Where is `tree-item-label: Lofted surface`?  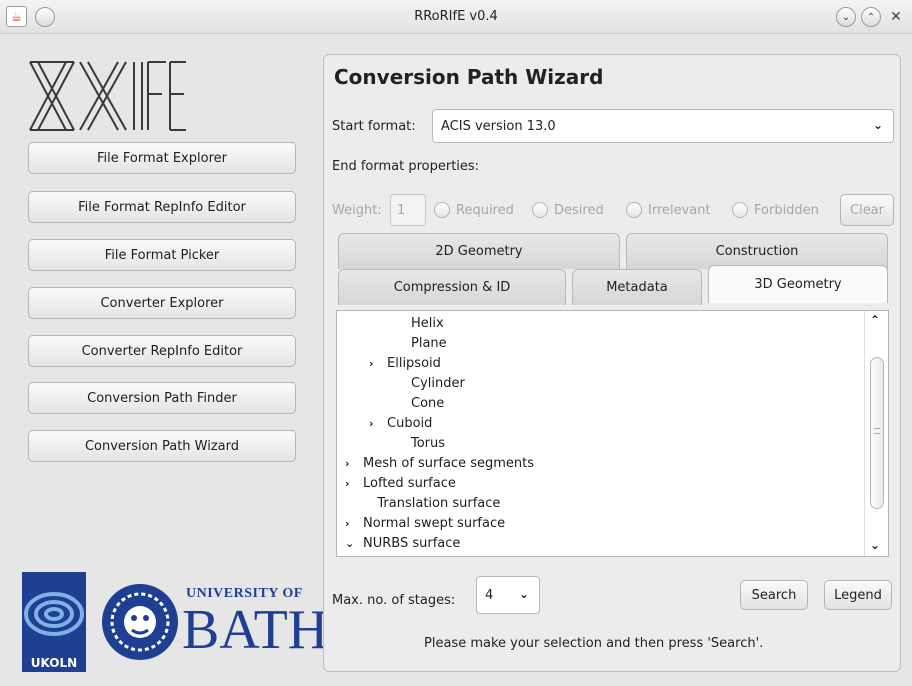
tree-item-label: Lofted surface is located at coordinates (409, 483).